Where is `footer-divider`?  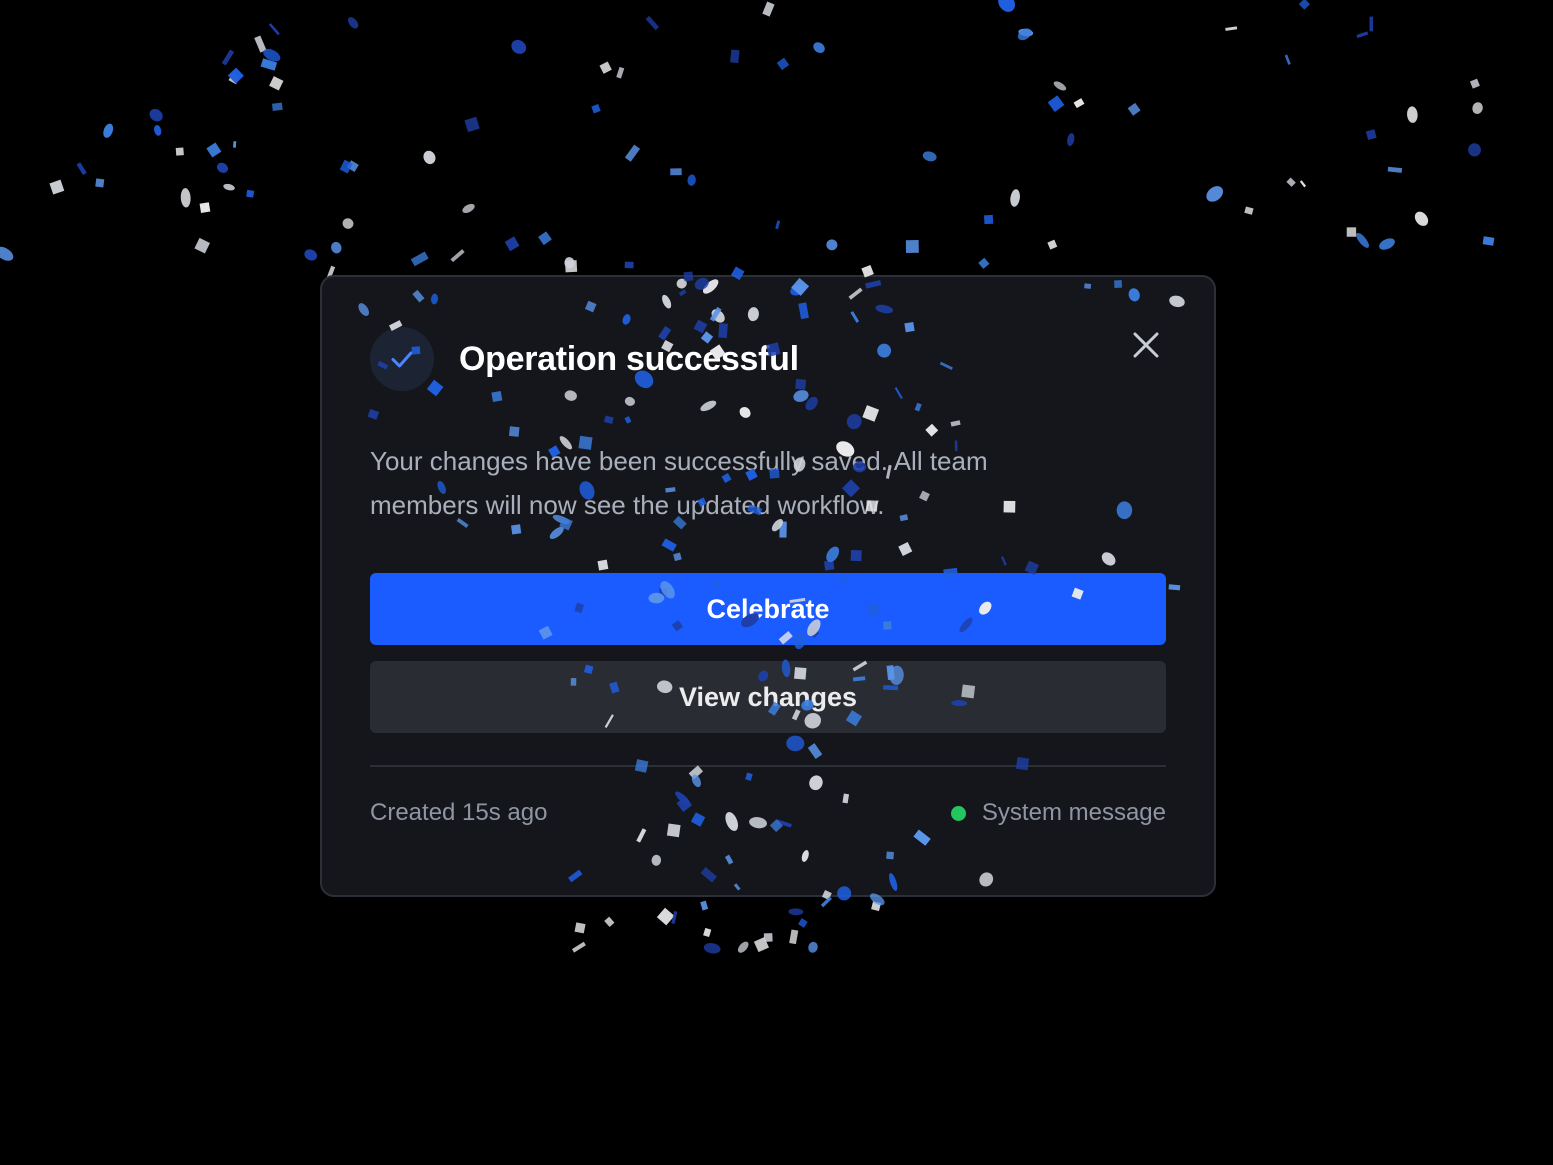 footer-divider is located at coordinates (768, 766).